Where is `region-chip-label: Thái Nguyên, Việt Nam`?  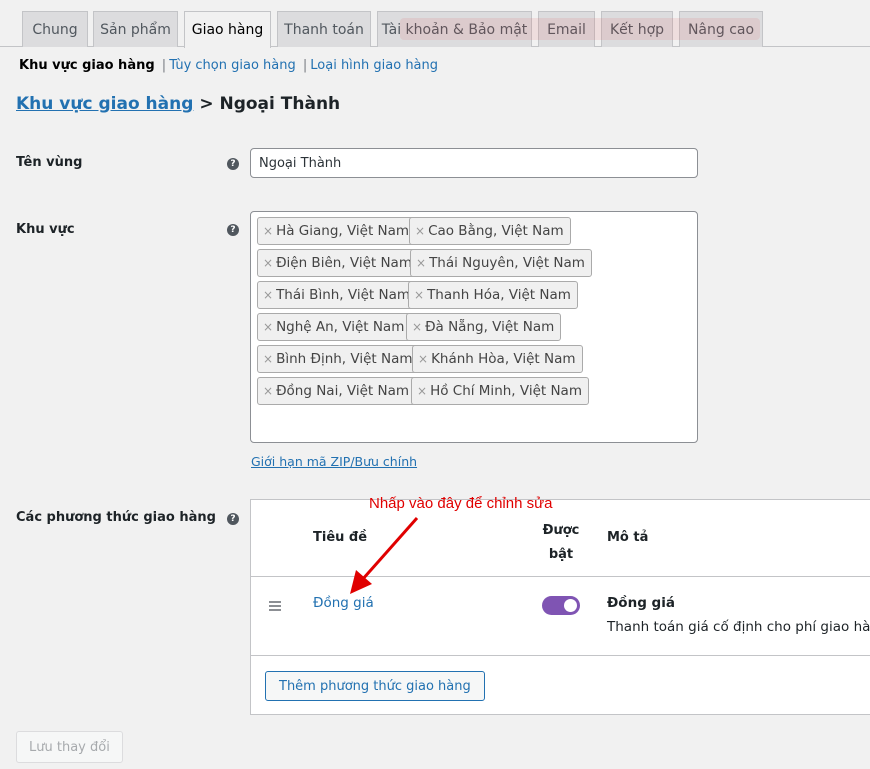
region-chip-label: Thái Nguyên, Việt Nam is located at coordinates (507, 263).